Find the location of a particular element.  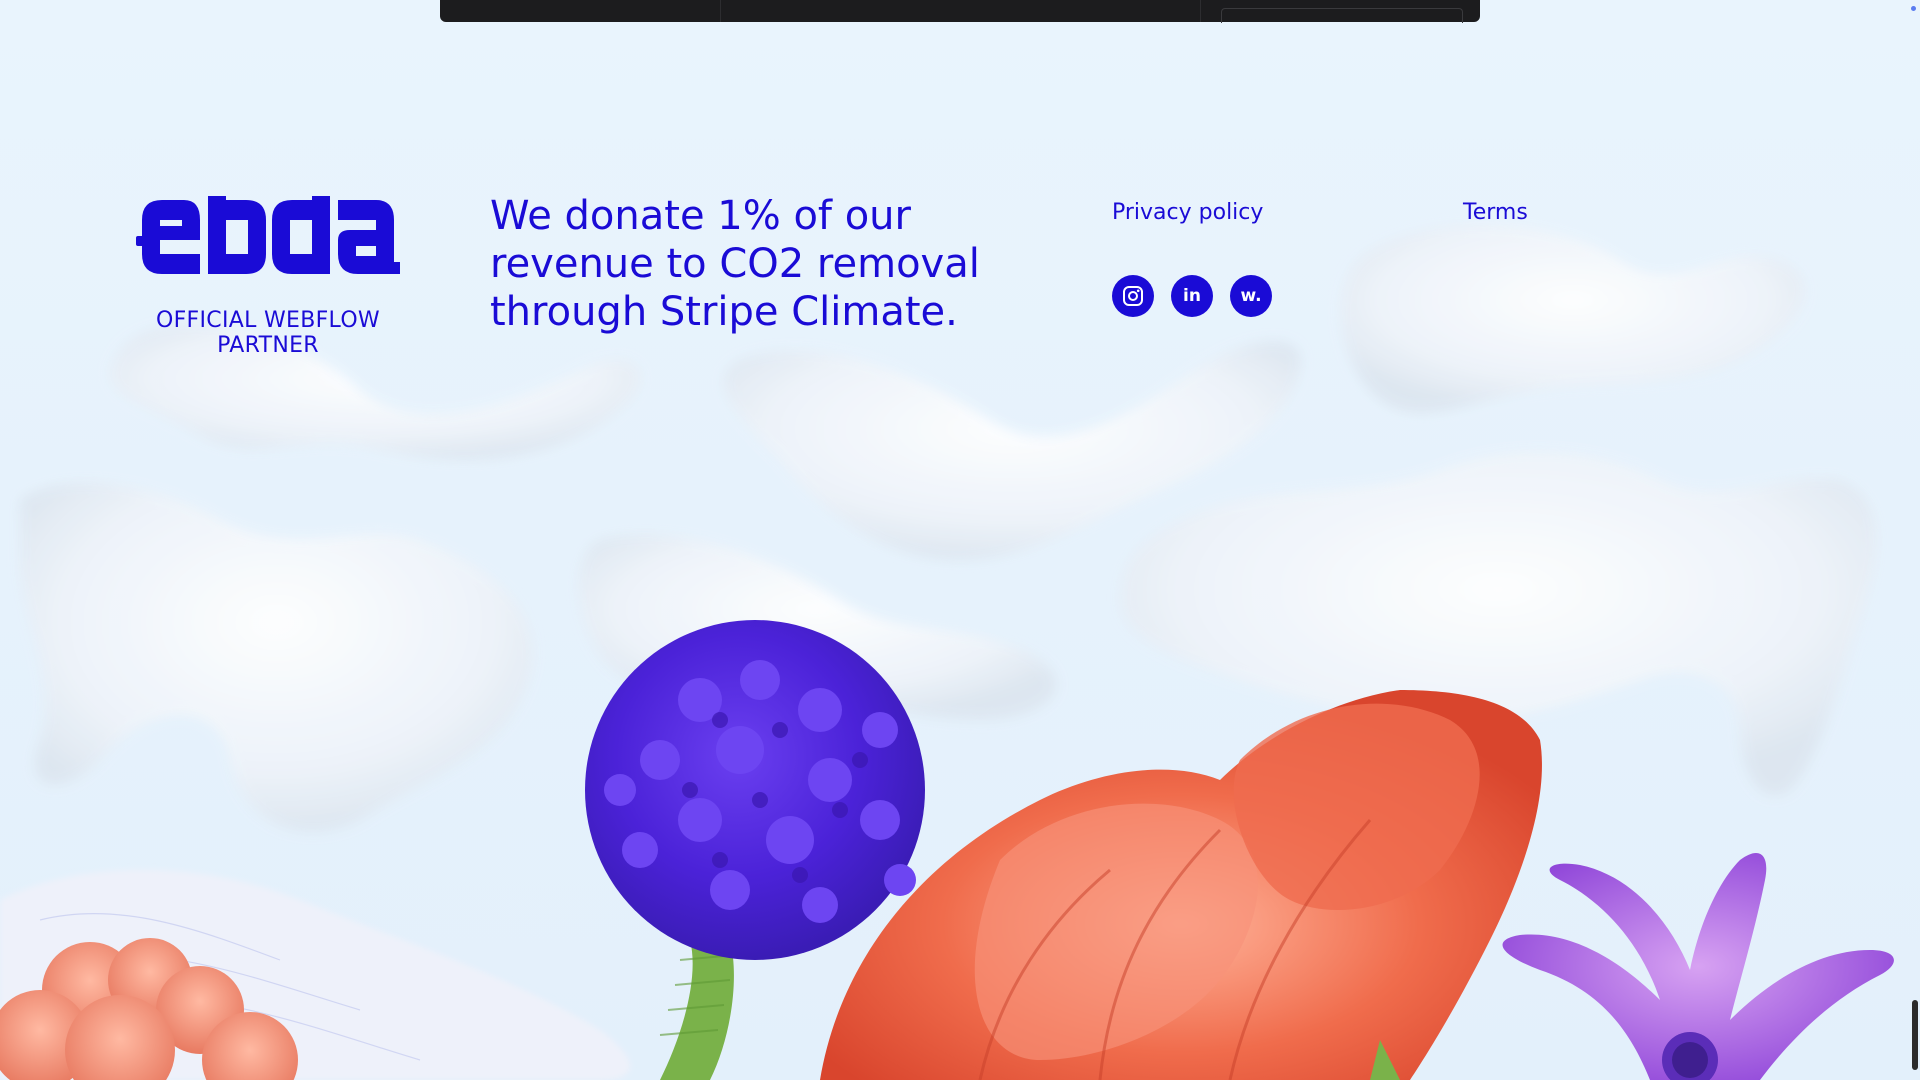

linkedin-glyph: in is located at coordinates (1192, 296).